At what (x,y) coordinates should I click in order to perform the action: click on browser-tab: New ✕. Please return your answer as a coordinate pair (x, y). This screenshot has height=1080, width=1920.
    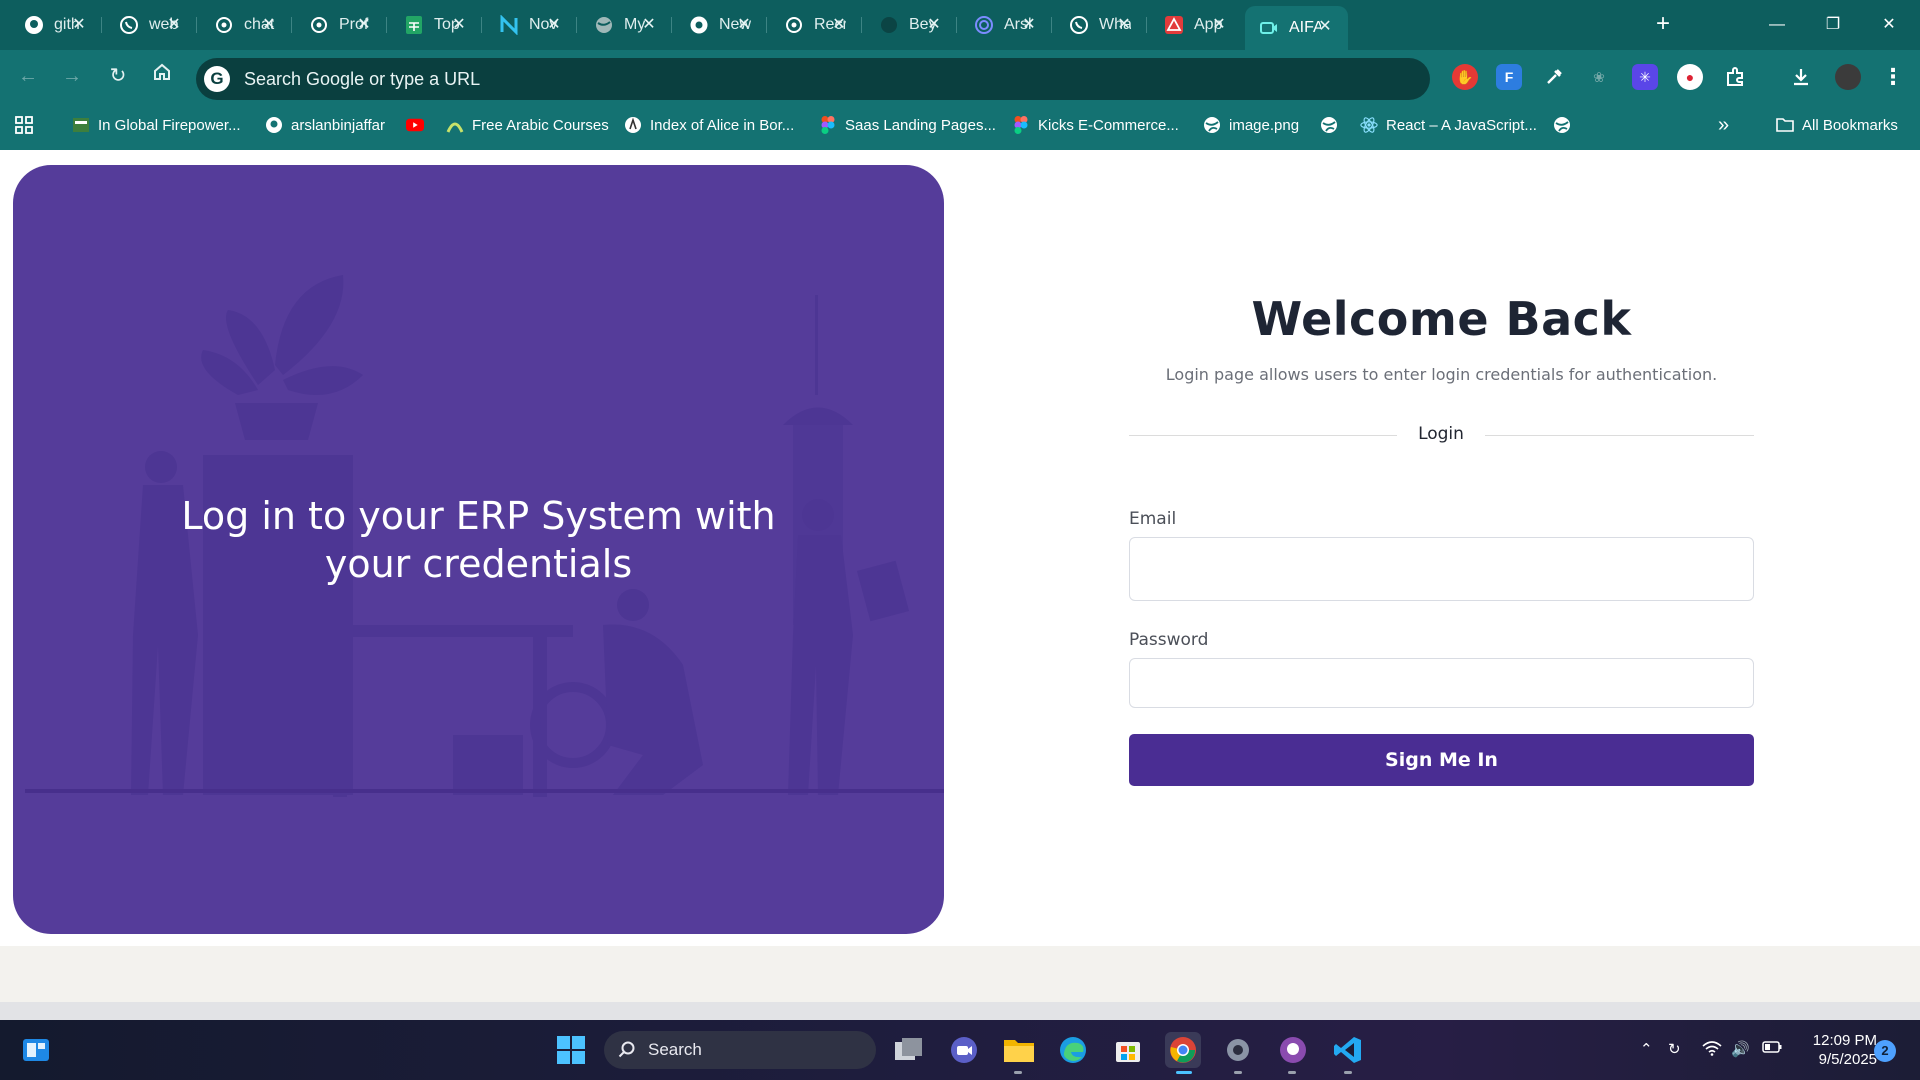
    Looking at the image, I should click on (721, 25).